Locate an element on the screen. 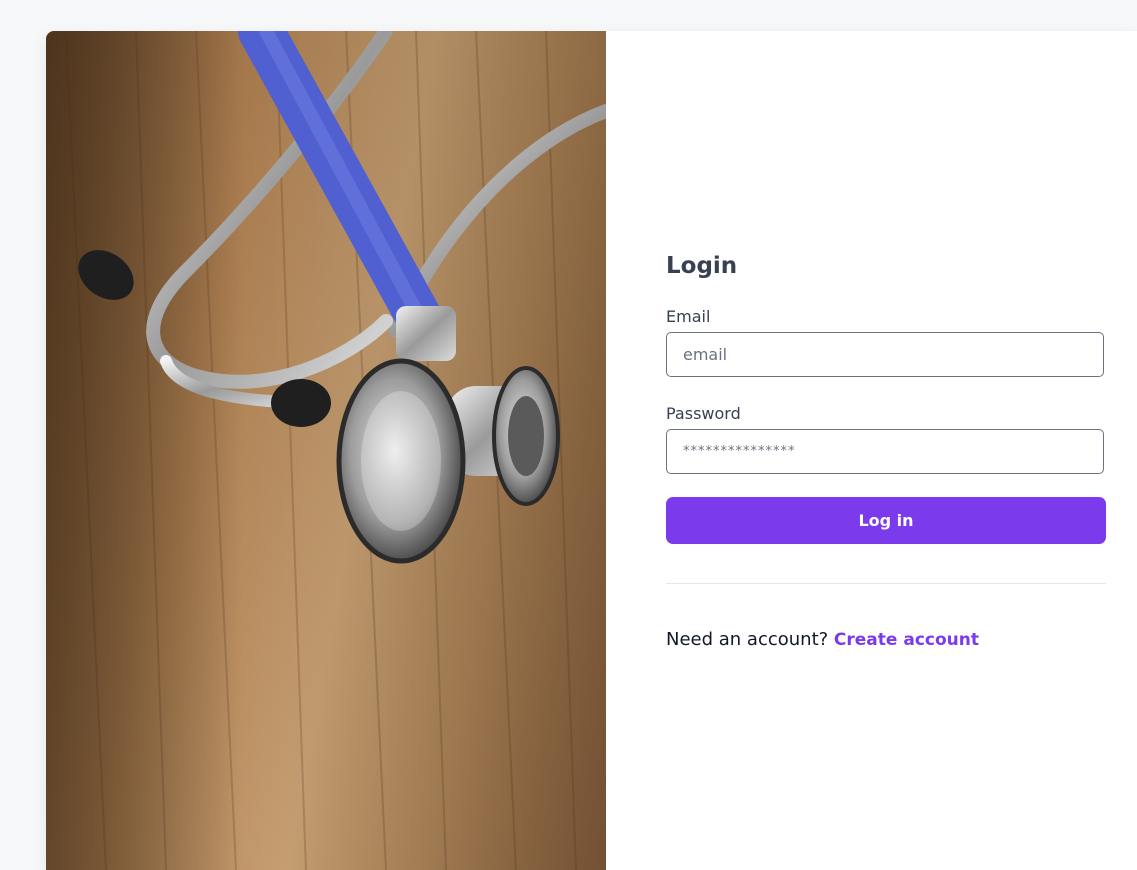  password-label: Password is located at coordinates (703, 413).